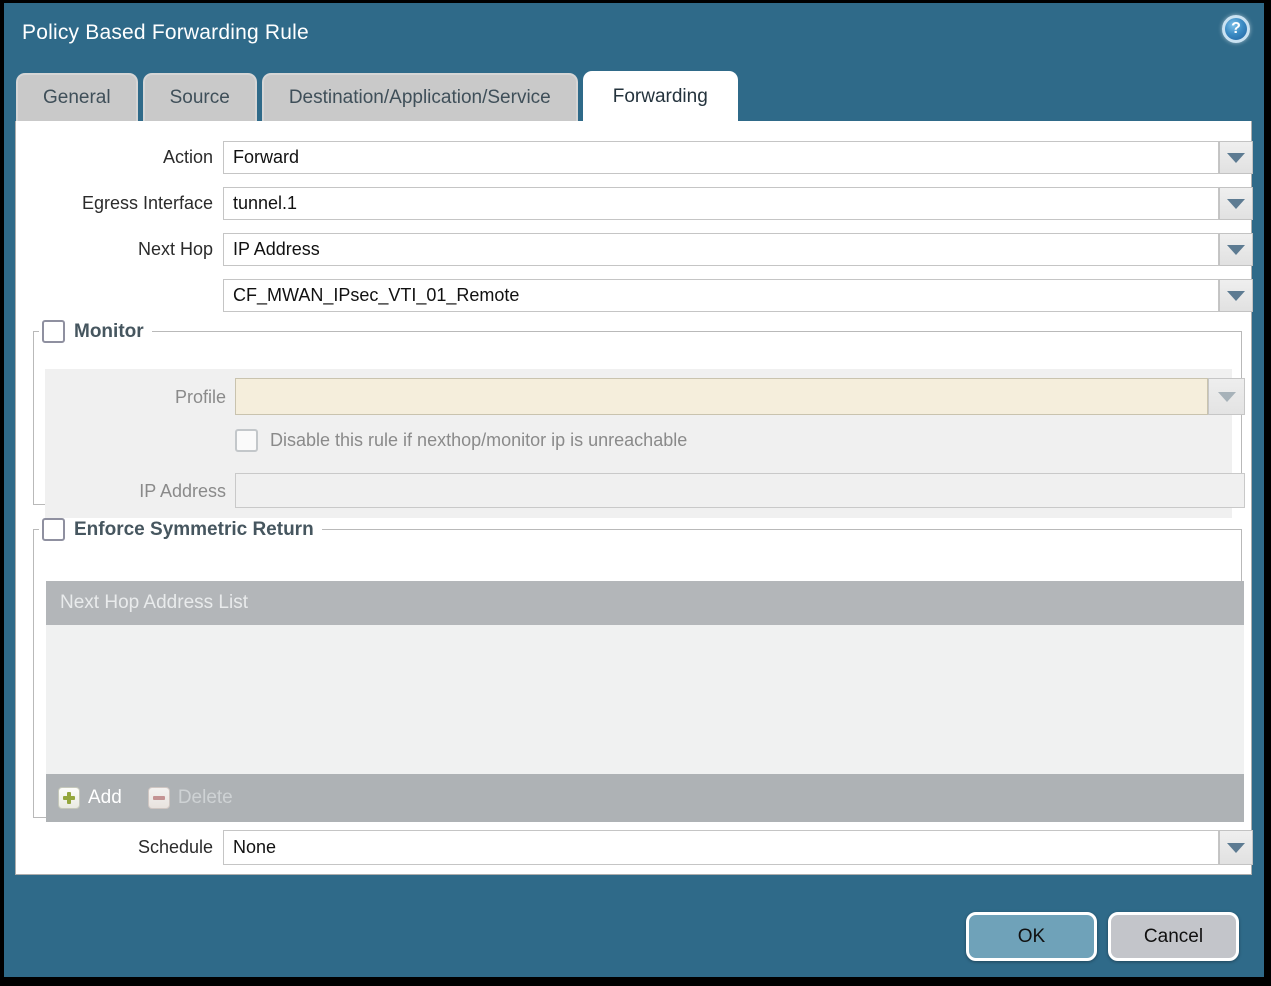 The image size is (1271, 986). I want to click on add-button-label: Add, so click(105, 797).